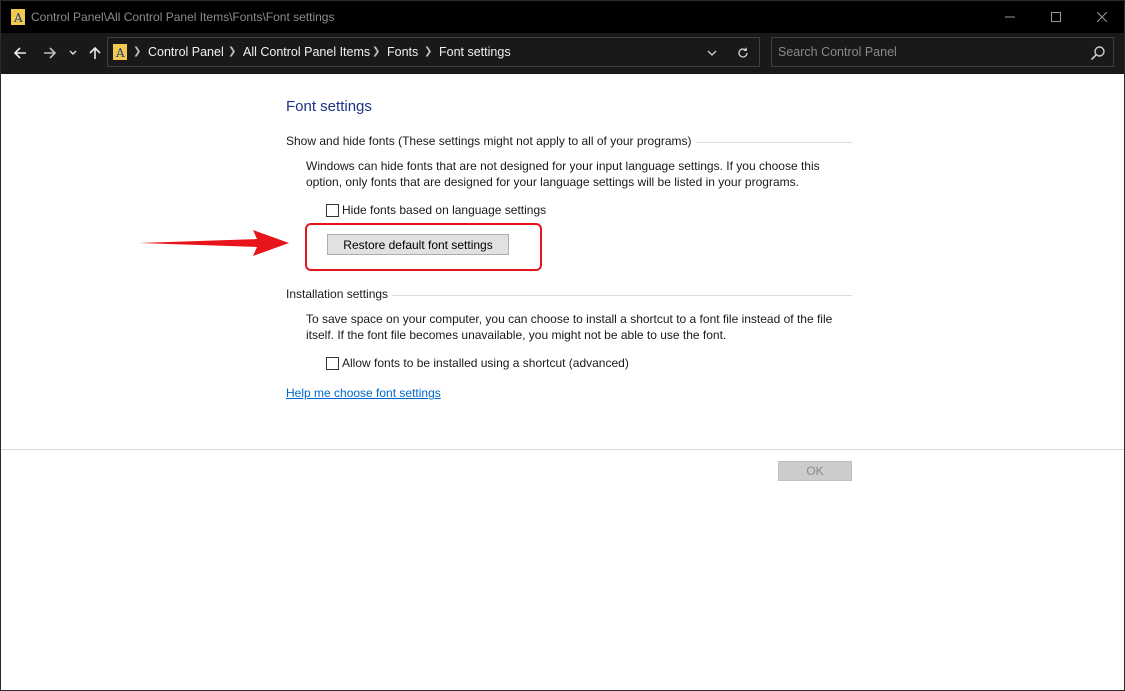 This screenshot has width=1125, height=691. Describe the element at coordinates (402, 52) in the screenshot. I see `breadcrumb-fonts: Fonts` at that location.